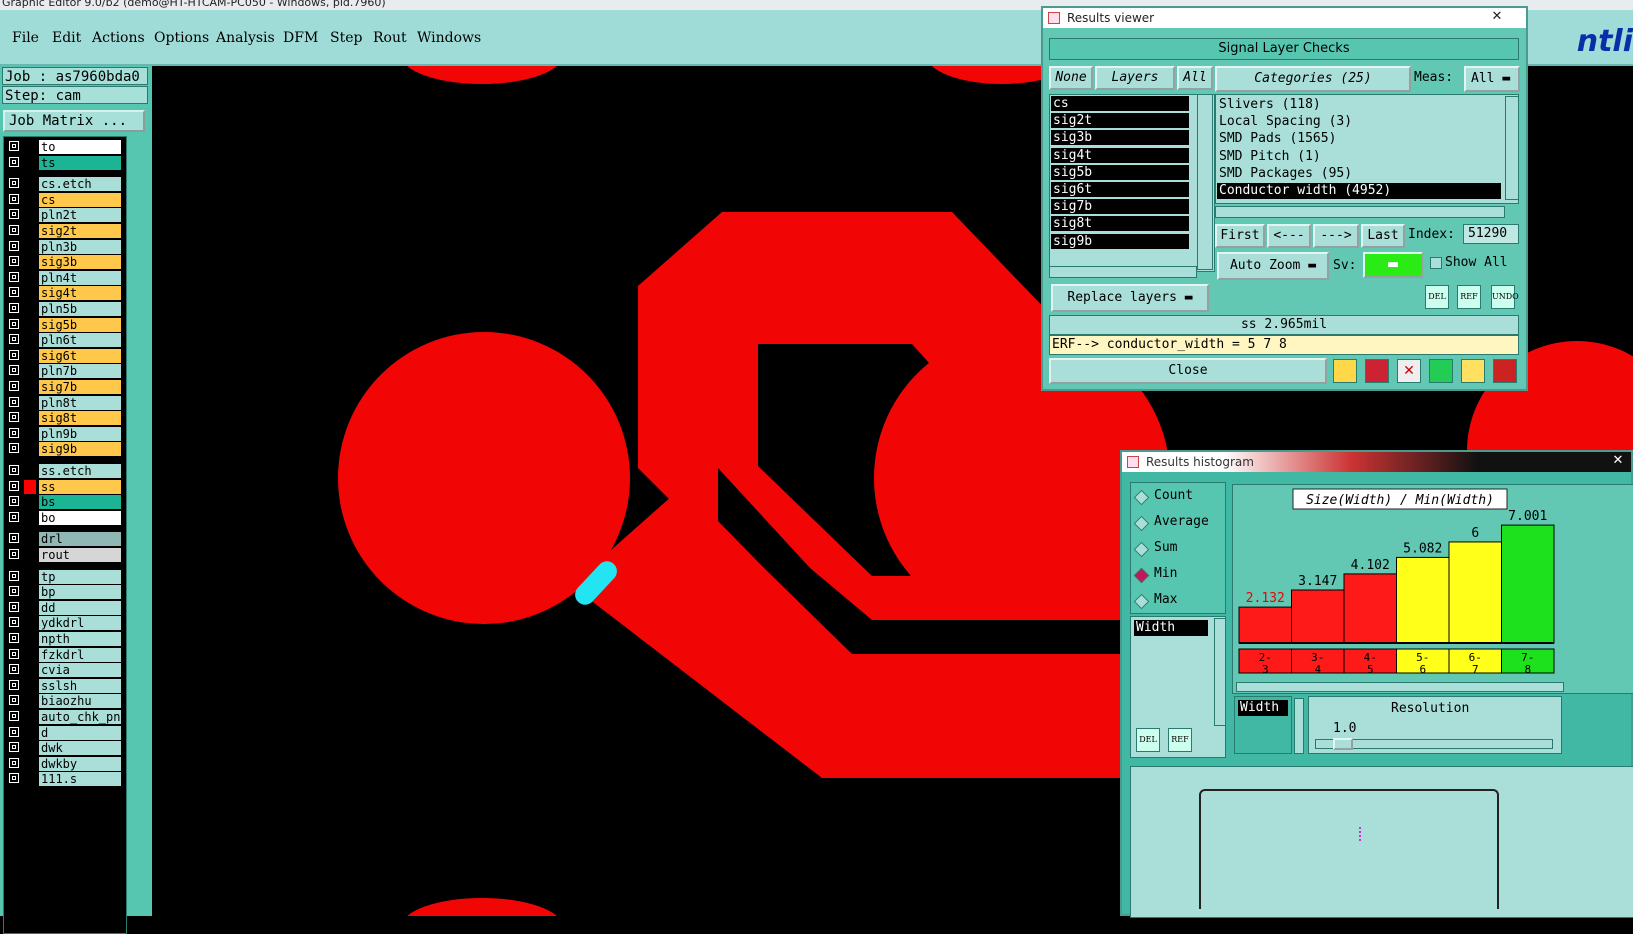  I want to click on layer-row: cs.etch, so click(65, 184).